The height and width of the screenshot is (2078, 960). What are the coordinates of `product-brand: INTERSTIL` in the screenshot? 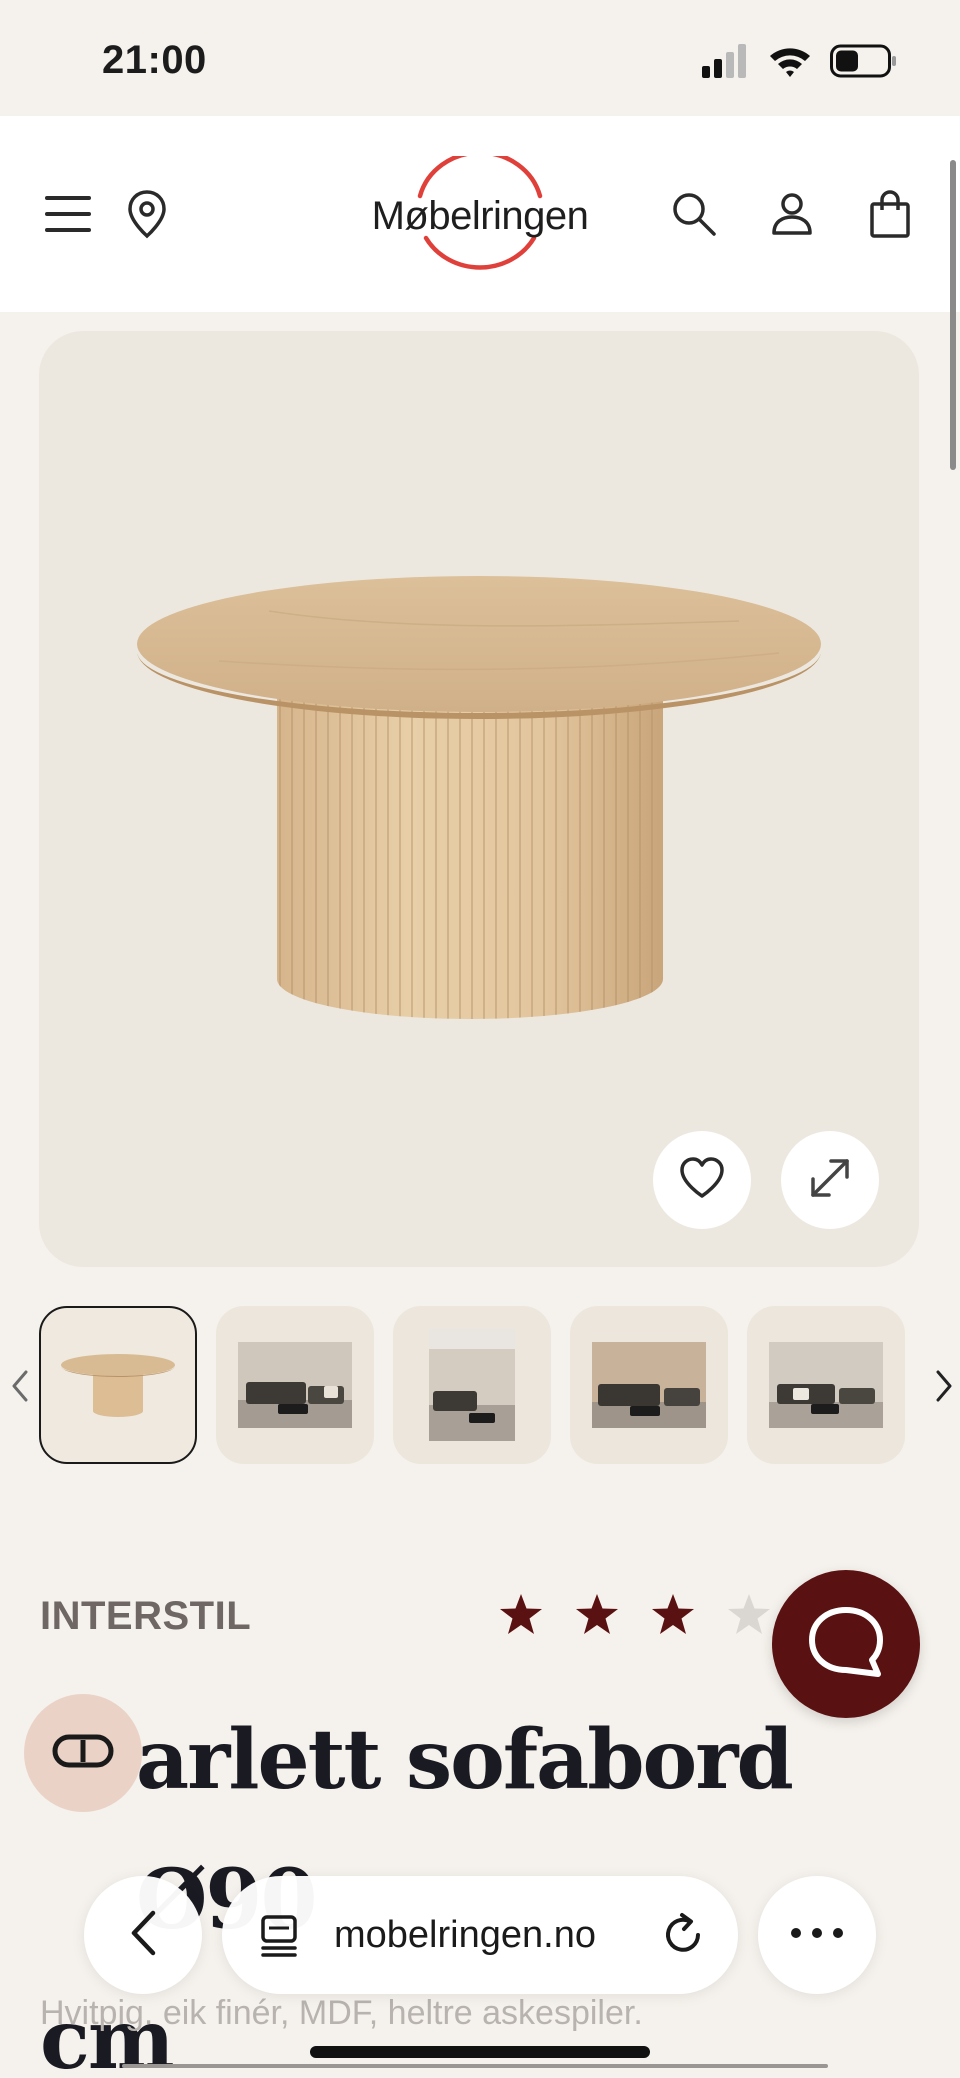 It's located at (145, 1616).